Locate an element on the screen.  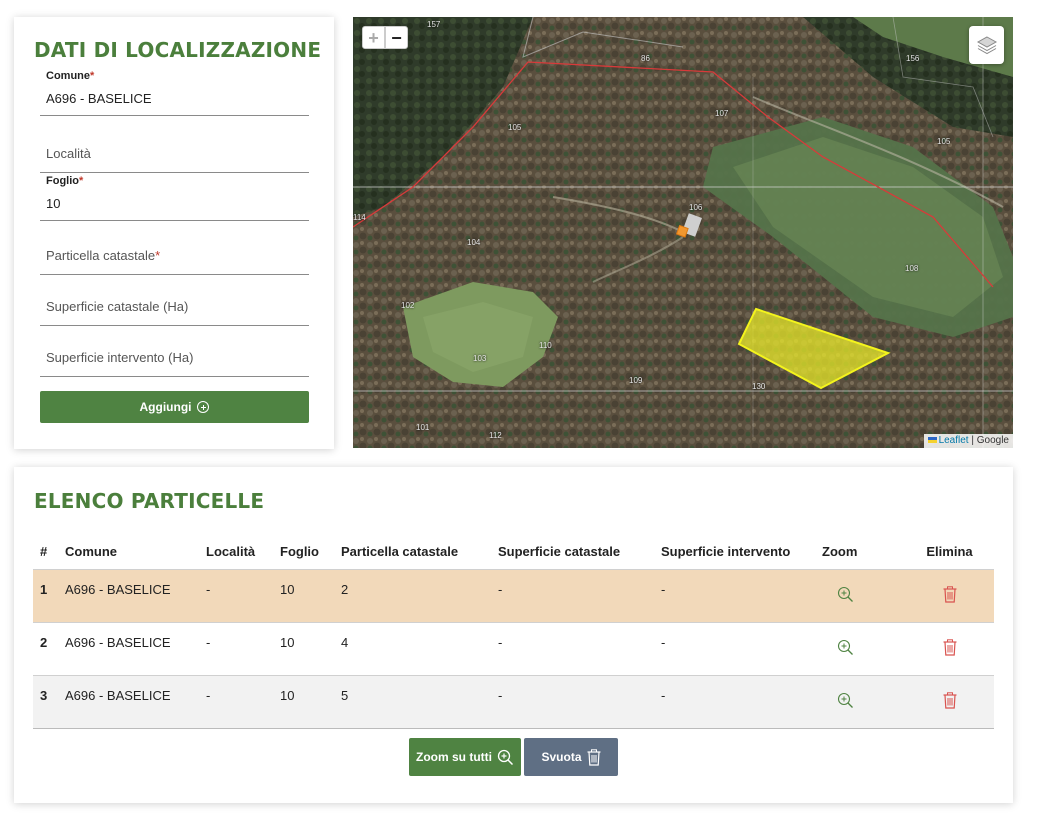
parcel-label: 101 is located at coordinates (423, 427).